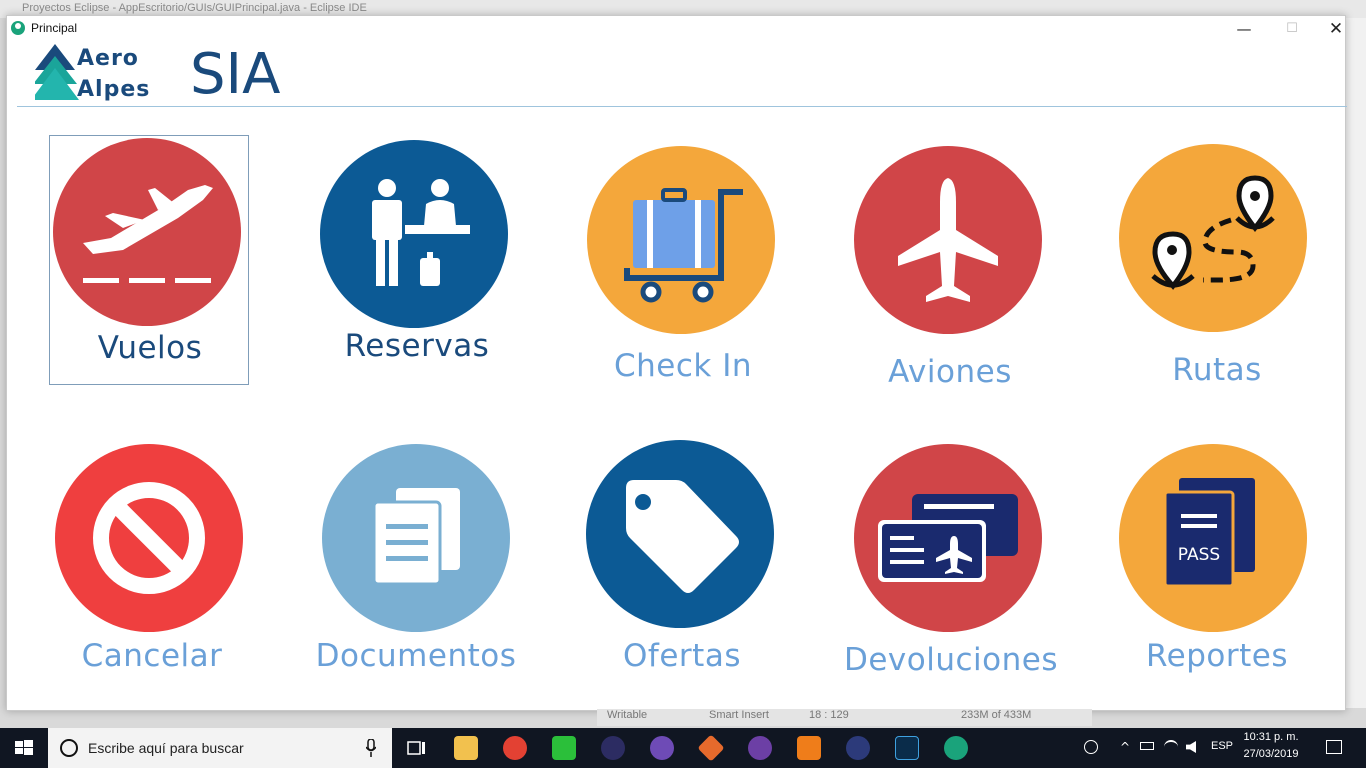 This screenshot has height=768, width=1366. I want to click on tile-documentos: Documentos, so click(416, 569).